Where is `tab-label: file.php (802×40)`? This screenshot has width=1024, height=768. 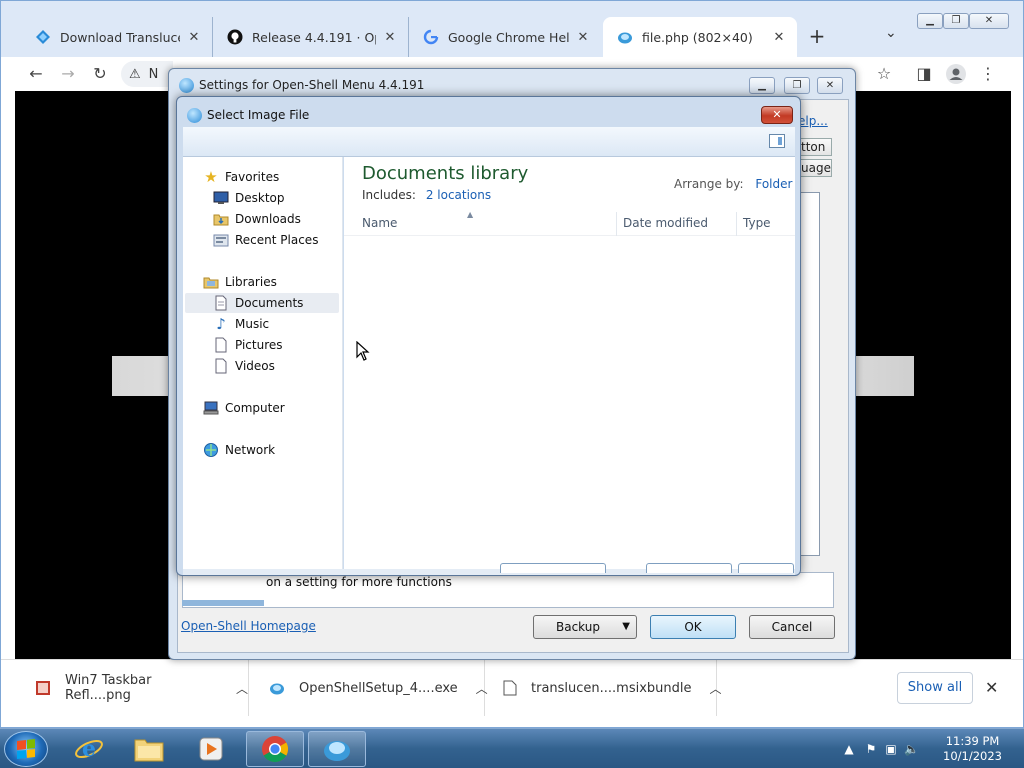
tab-label: file.php (802×40) is located at coordinates (697, 37).